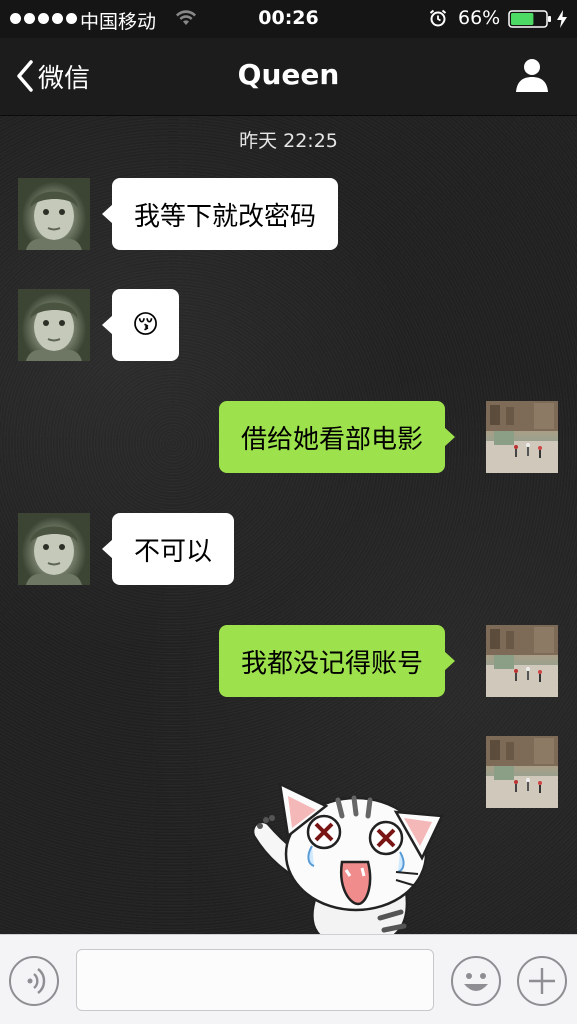 The image size is (577, 1024). Describe the element at coordinates (349, 855) in the screenshot. I see `crying-cat-sticker` at that location.